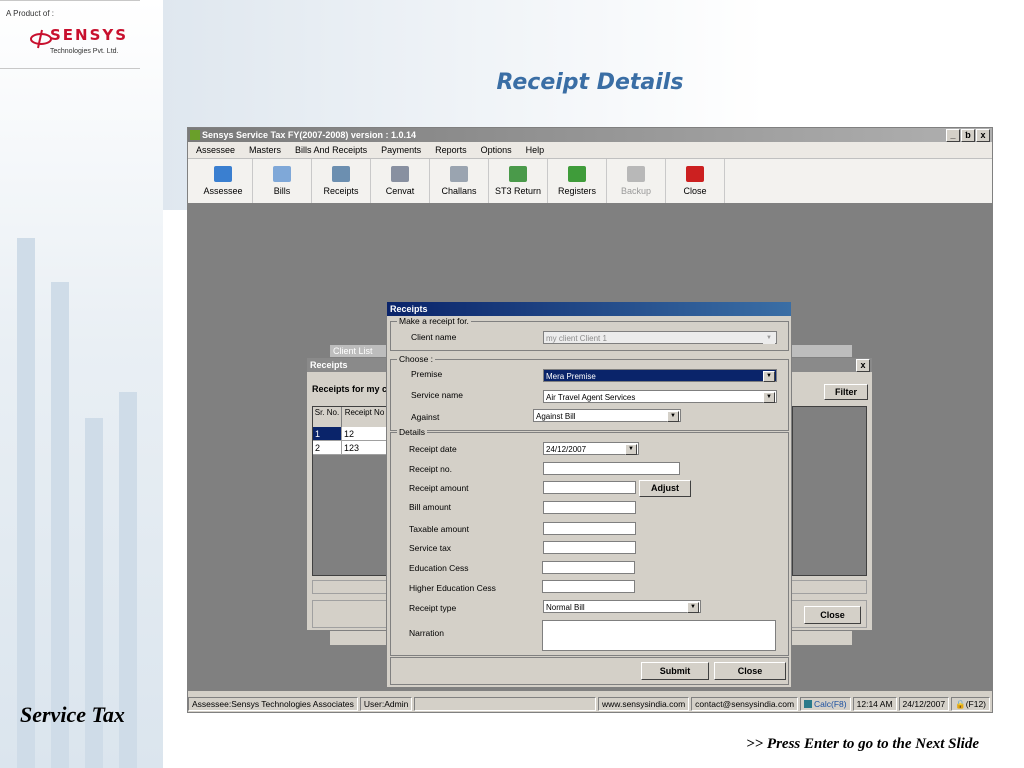  Describe the element at coordinates (577, 181) in the screenshot. I see `toolbar-registers-button: Registers` at that location.